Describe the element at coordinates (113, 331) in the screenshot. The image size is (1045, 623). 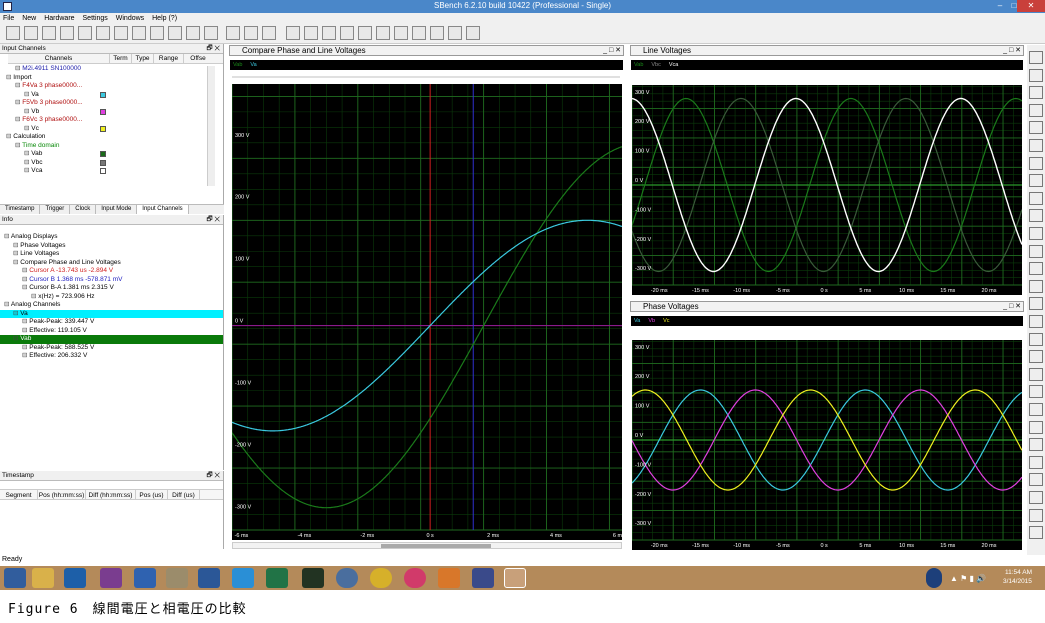
I see `tree-row: ⊟ Effective: 119.105 V` at that location.